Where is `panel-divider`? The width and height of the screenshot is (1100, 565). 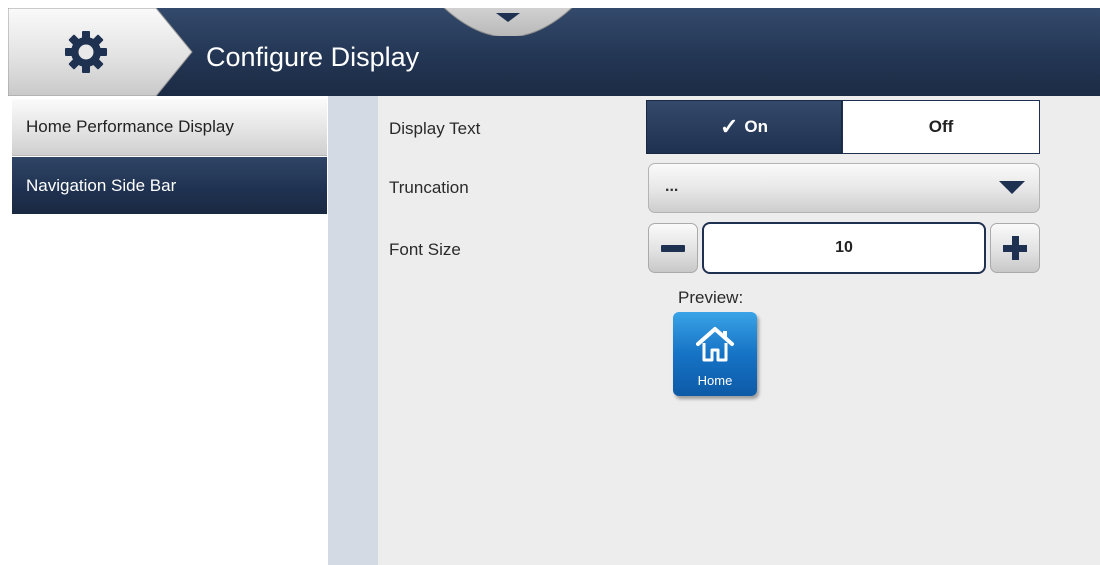
panel-divider is located at coordinates (353, 330).